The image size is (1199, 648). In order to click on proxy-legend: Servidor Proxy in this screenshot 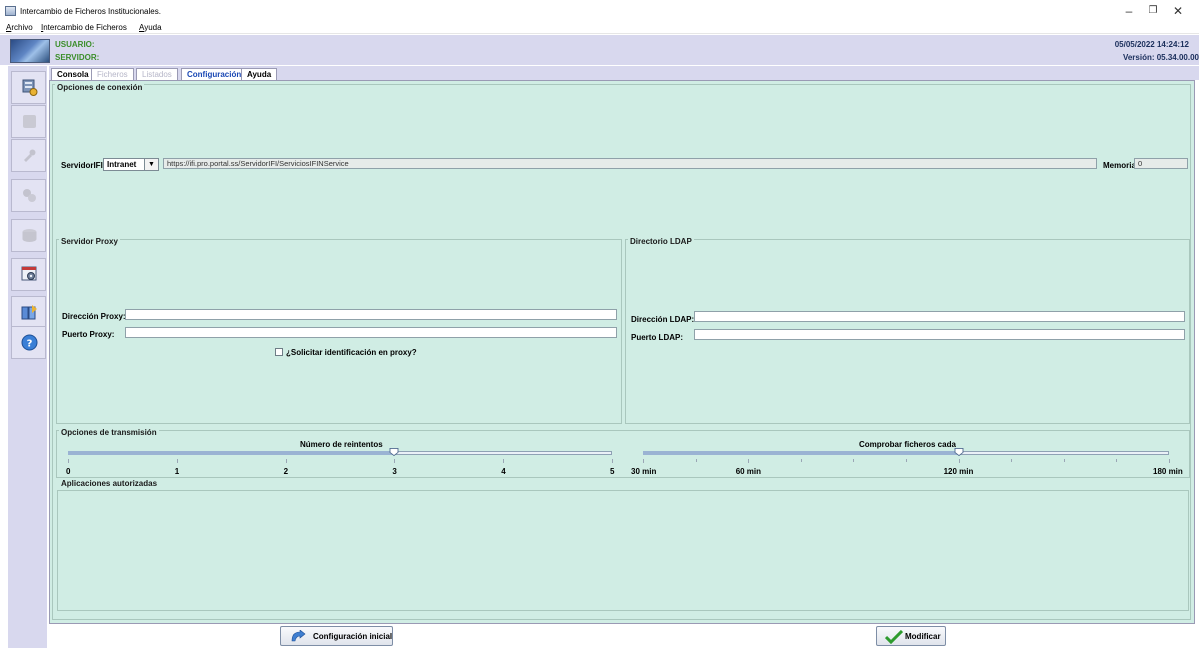, I will do `click(89, 241)`.